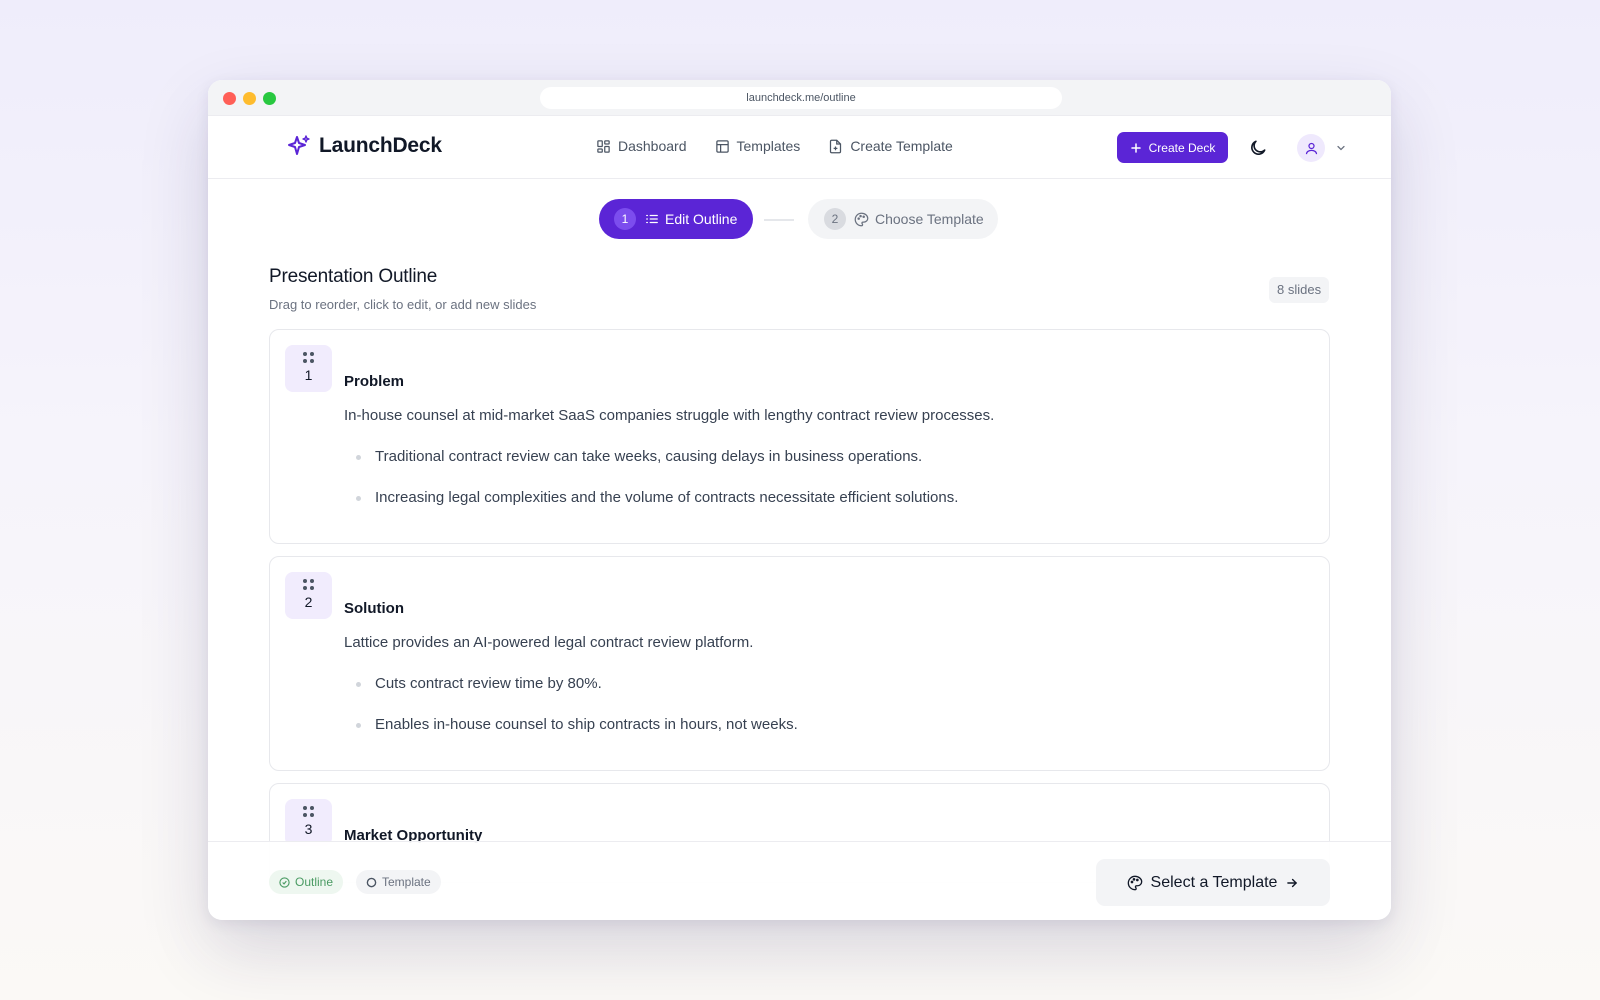  I want to click on step-choose-template-label: Choose Template, so click(929, 219).